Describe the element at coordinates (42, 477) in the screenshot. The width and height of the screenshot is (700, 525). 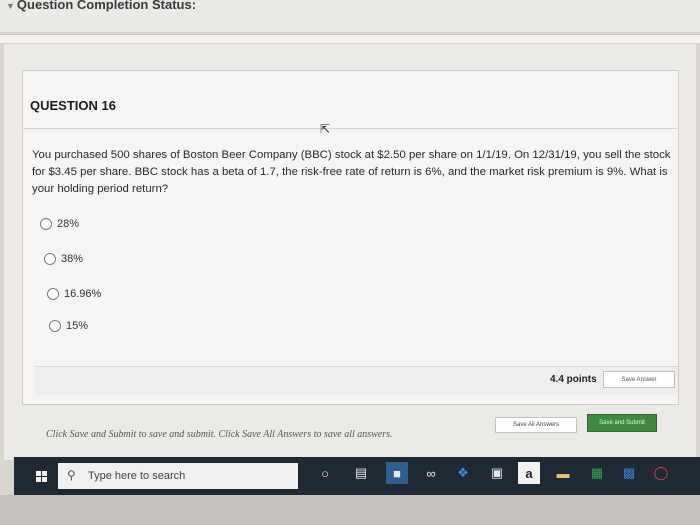
I see `windows-icon` at that location.